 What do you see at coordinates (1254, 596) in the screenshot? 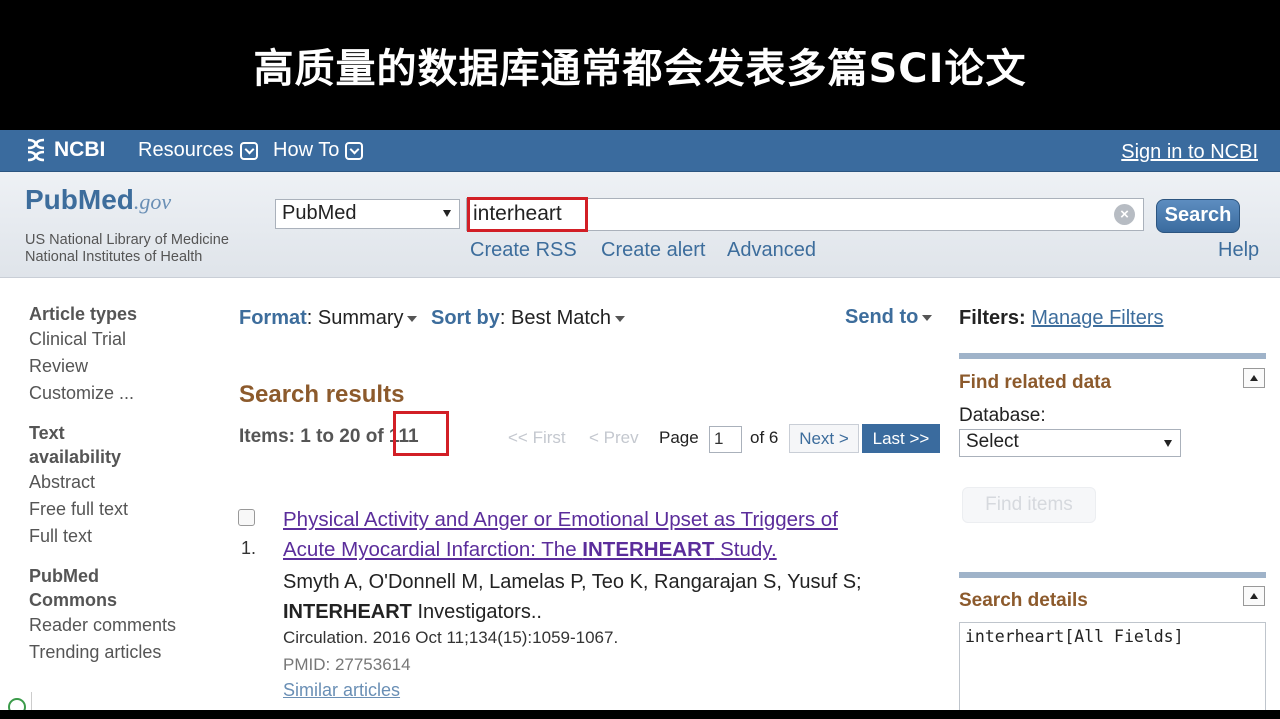
I see `collapse-details-icon` at bounding box center [1254, 596].